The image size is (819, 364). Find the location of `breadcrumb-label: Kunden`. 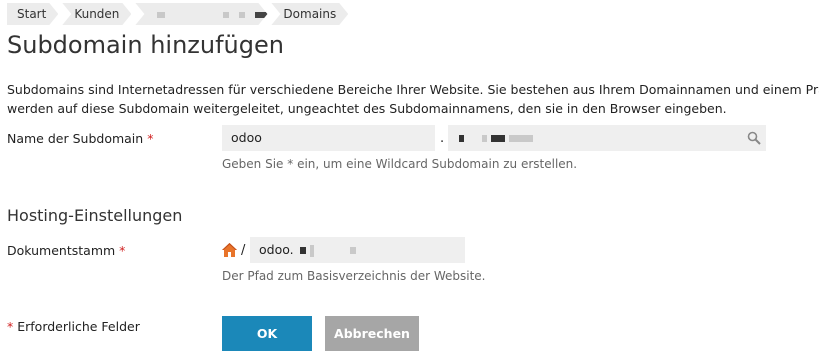

breadcrumb-label: Kunden is located at coordinates (97, 14).